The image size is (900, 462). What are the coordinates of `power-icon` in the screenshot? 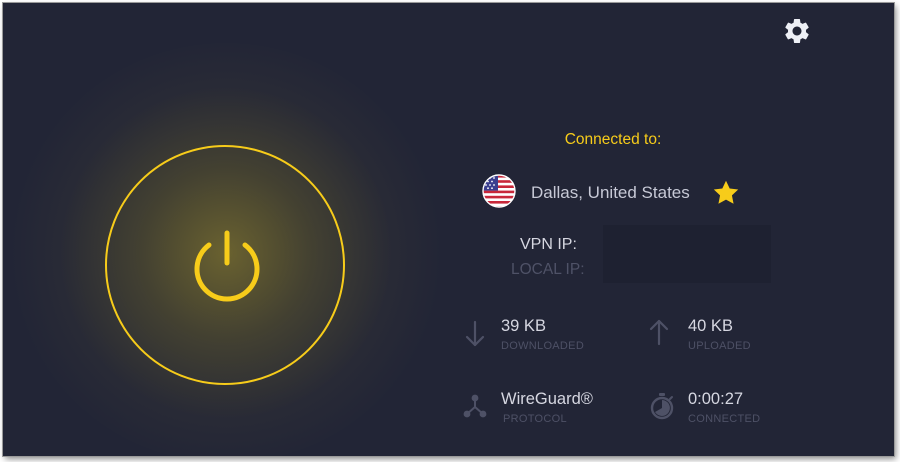 It's located at (227, 266).